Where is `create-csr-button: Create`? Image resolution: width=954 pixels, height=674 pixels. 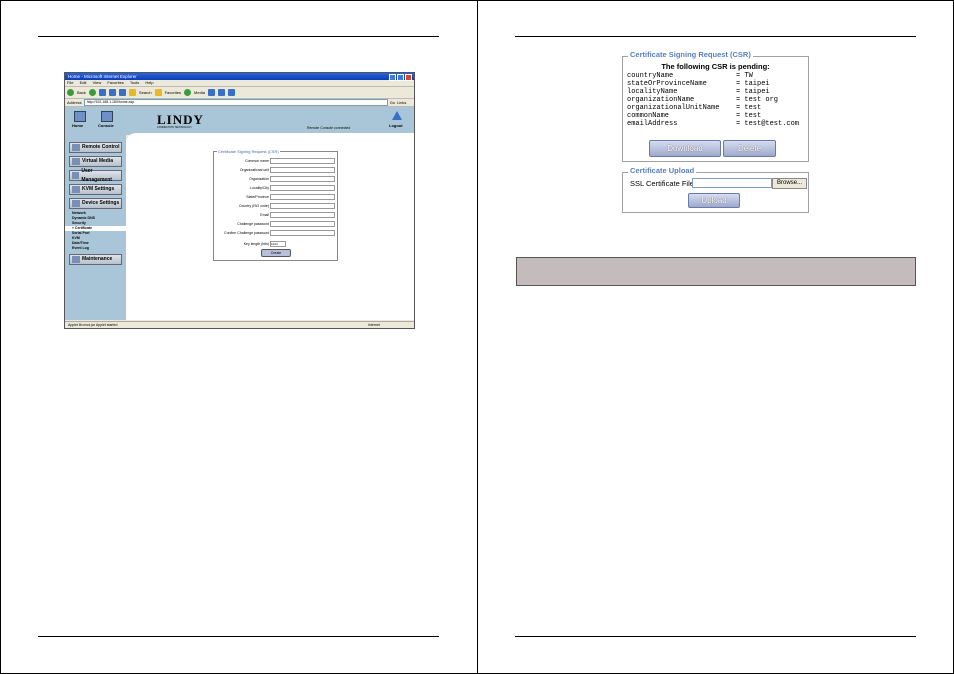 create-csr-button: Create is located at coordinates (276, 253).